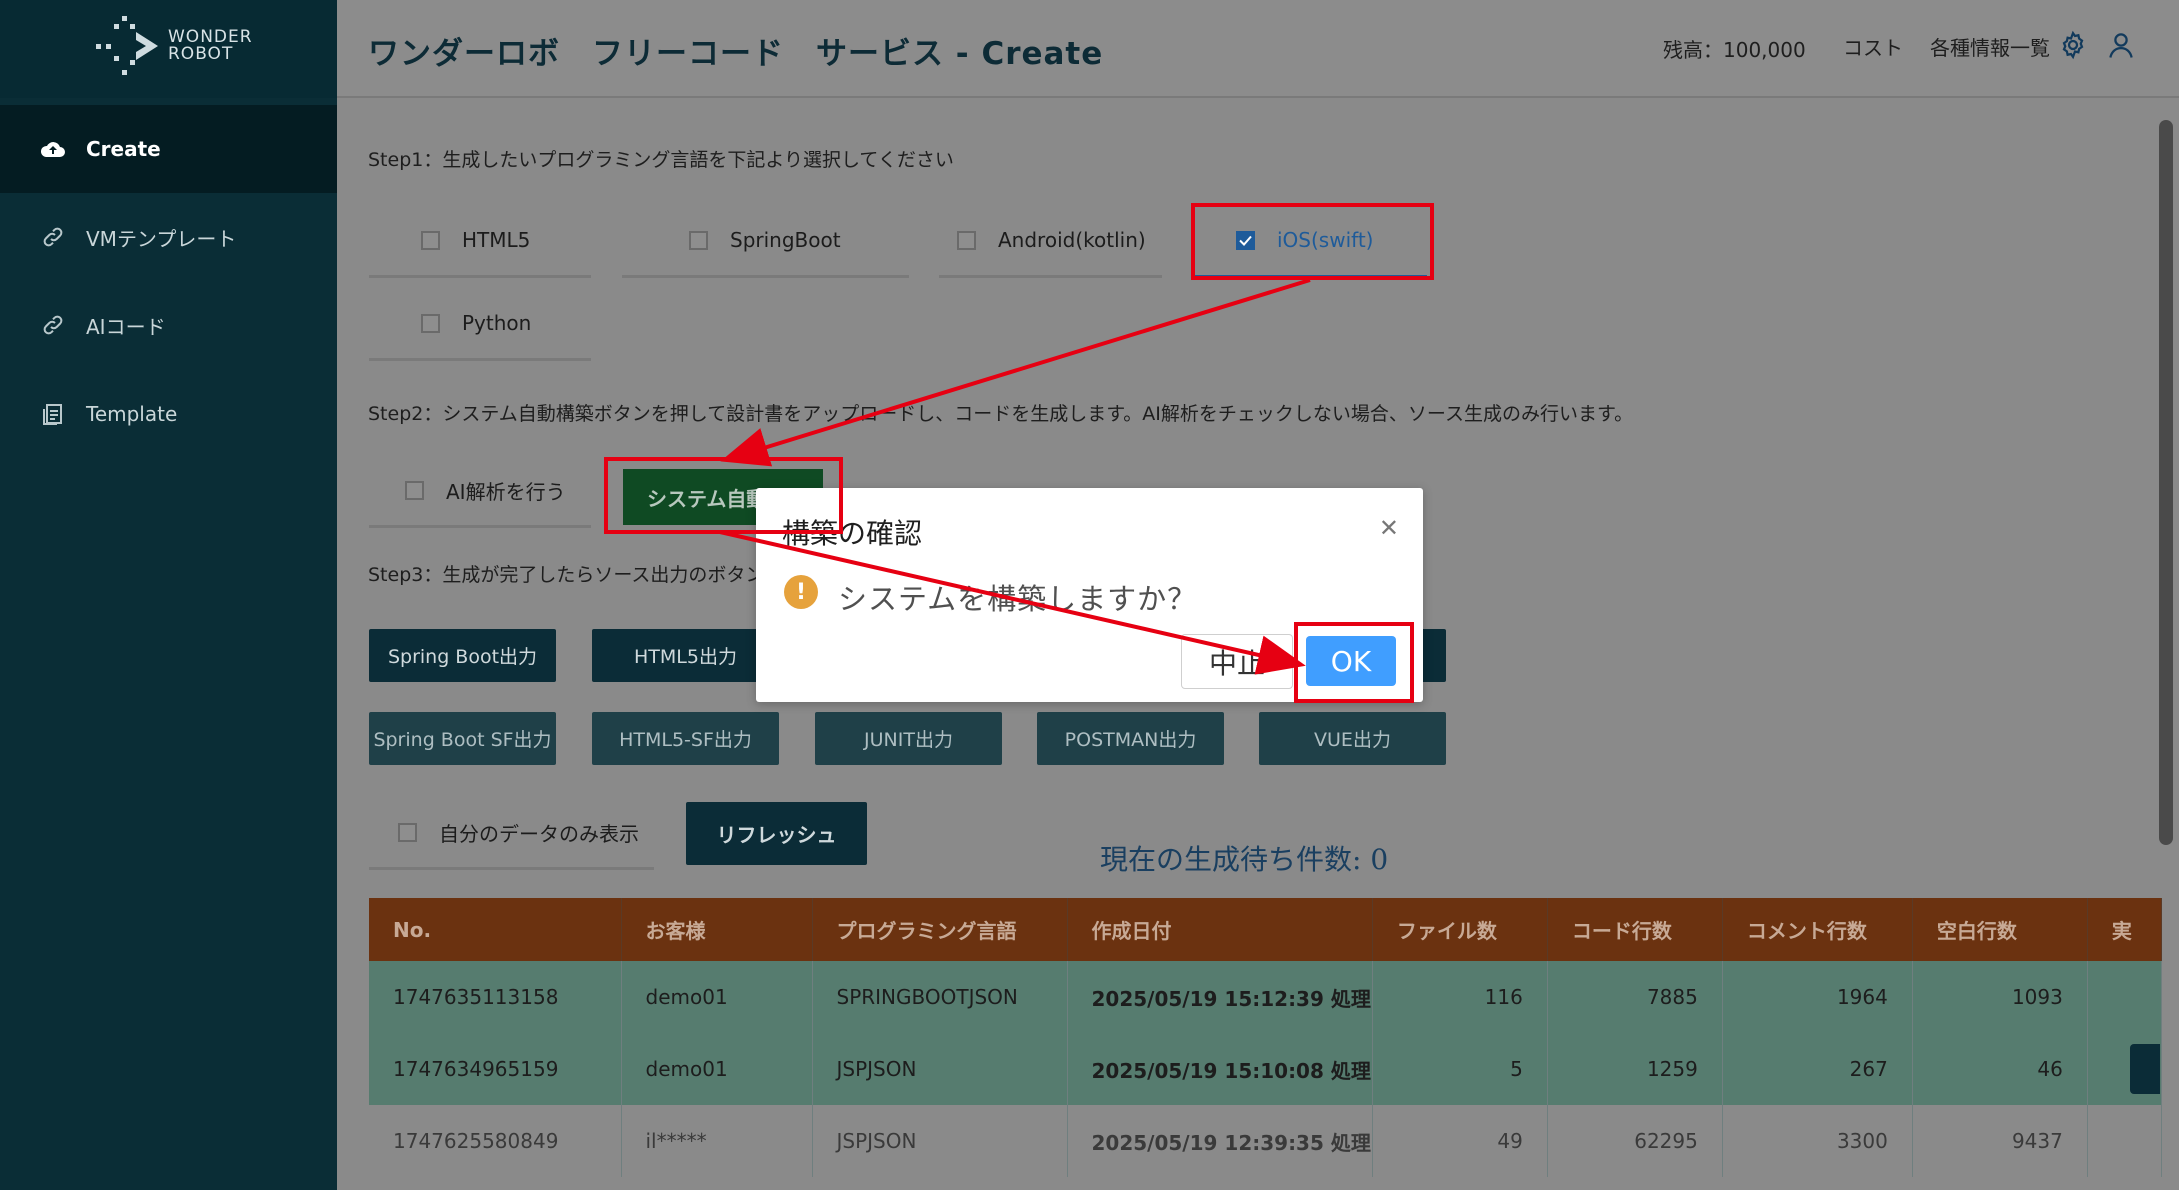  What do you see at coordinates (1015, 372) in the screenshot?
I see `arrow-ios-to-build` at bounding box center [1015, 372].